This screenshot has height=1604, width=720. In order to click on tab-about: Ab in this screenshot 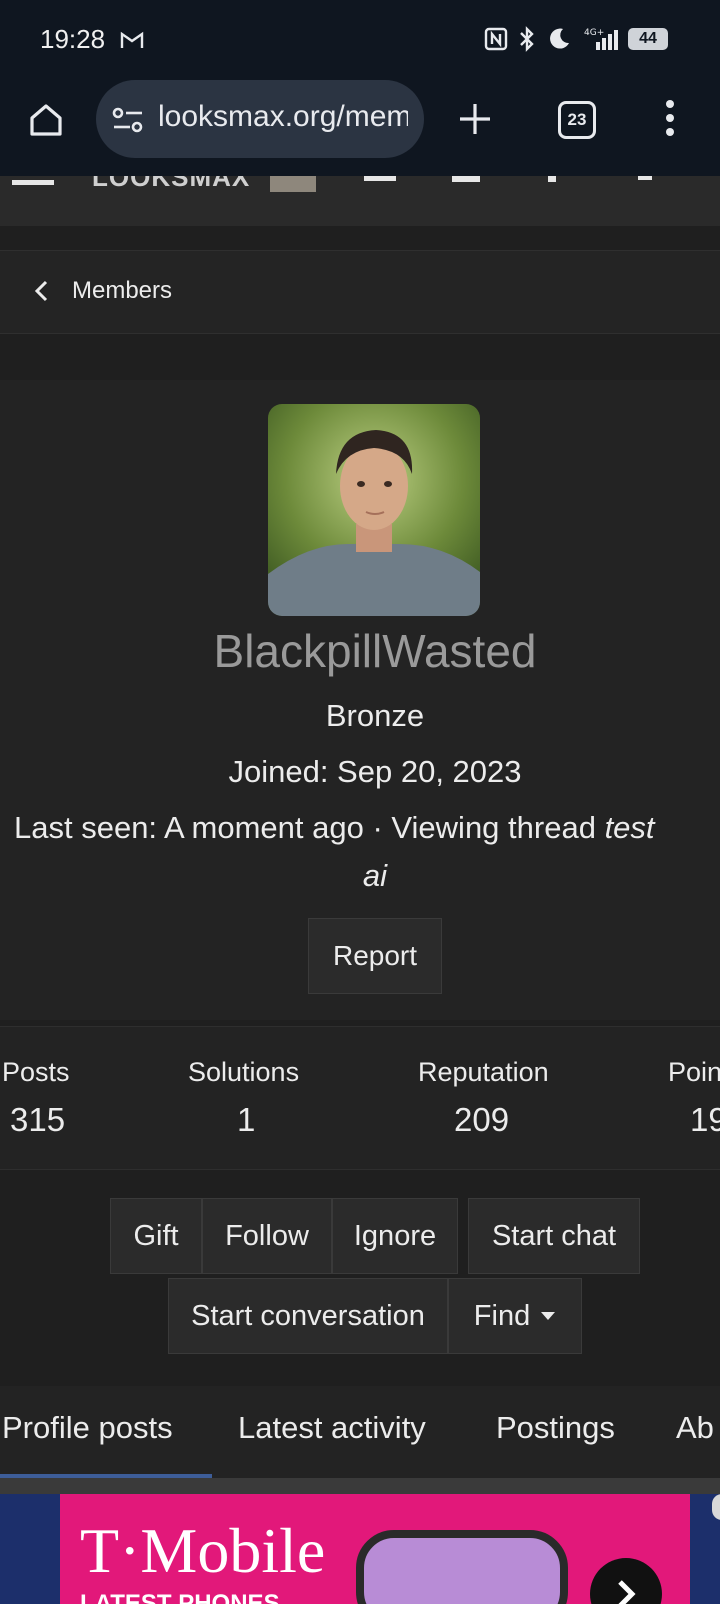, I will do `click(695, 1428)`.